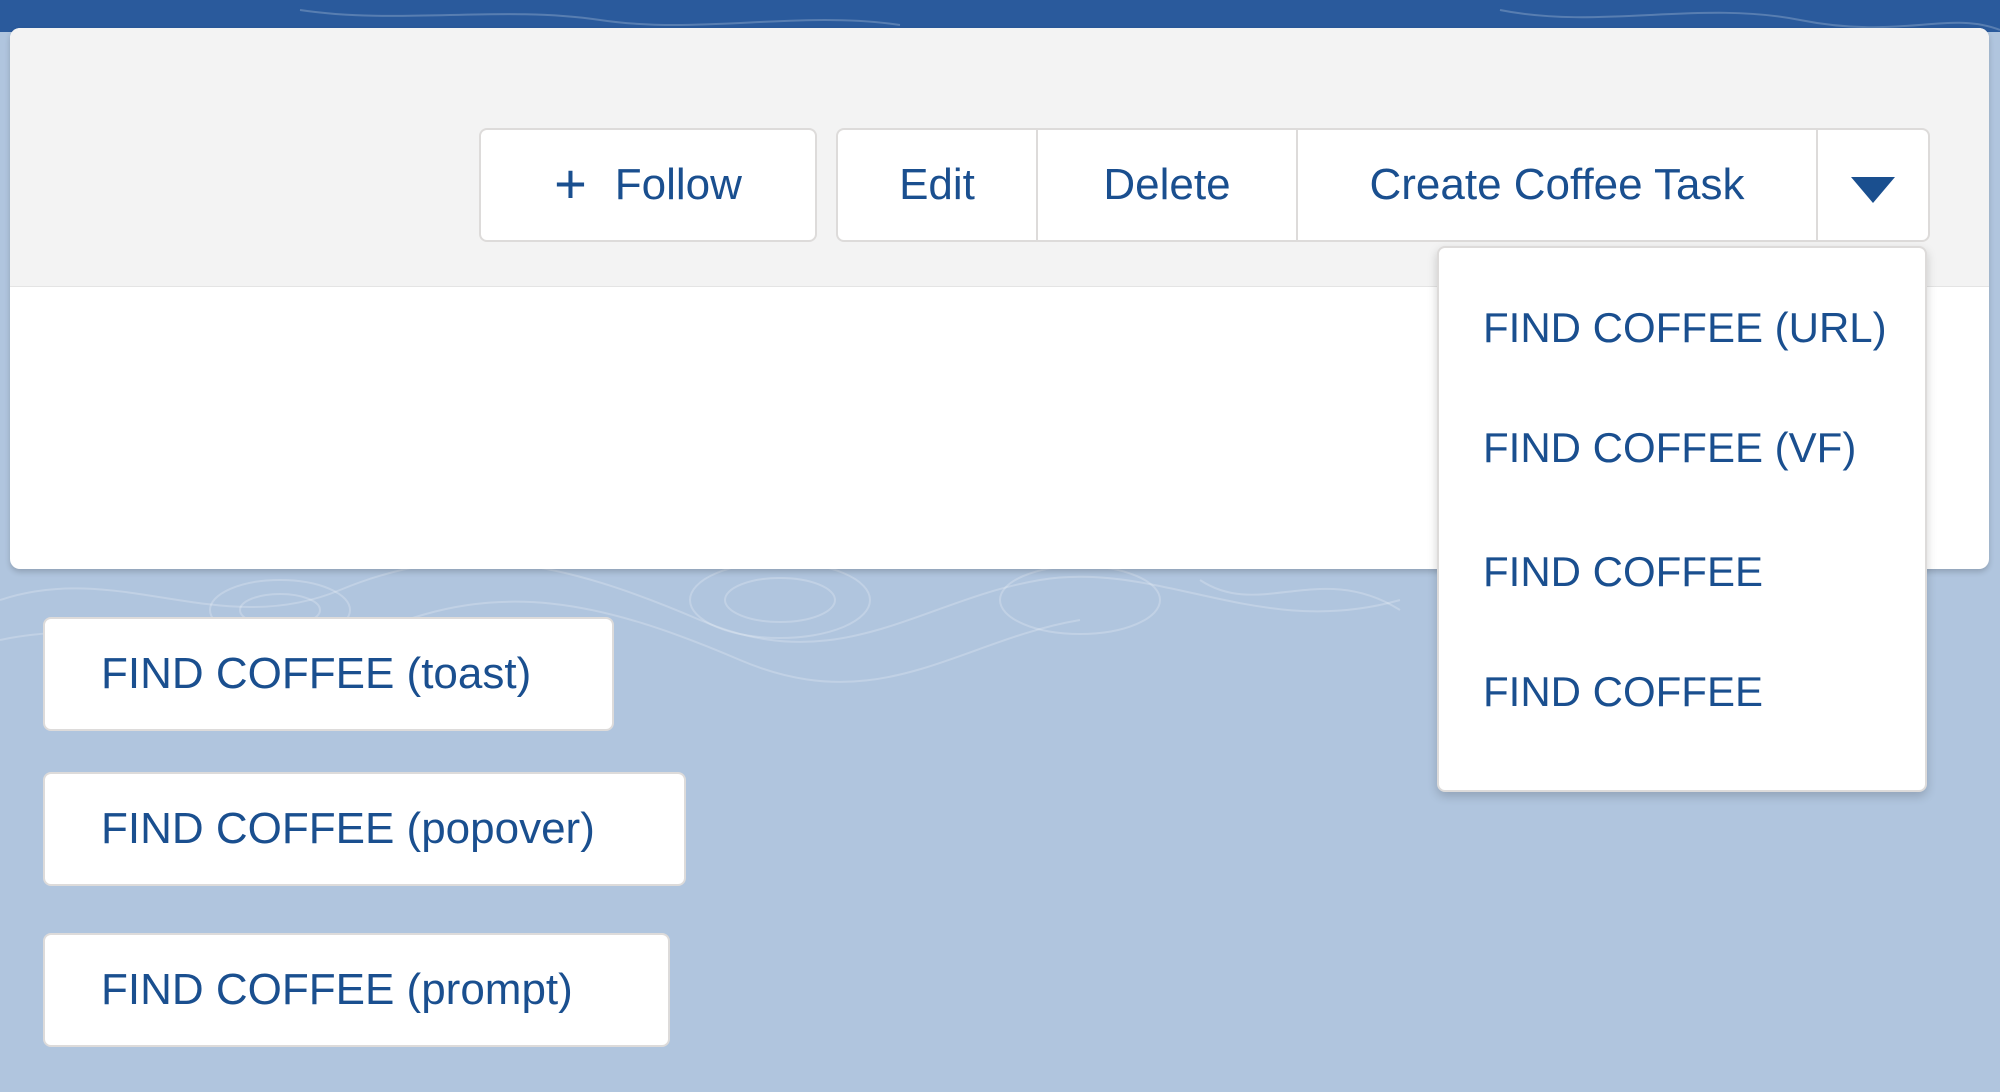 This screenshot has width=2000, height=1092. Describe the element at coordinates (938, 185) in the screenshot. I see `edit-button: Edit` at that location.